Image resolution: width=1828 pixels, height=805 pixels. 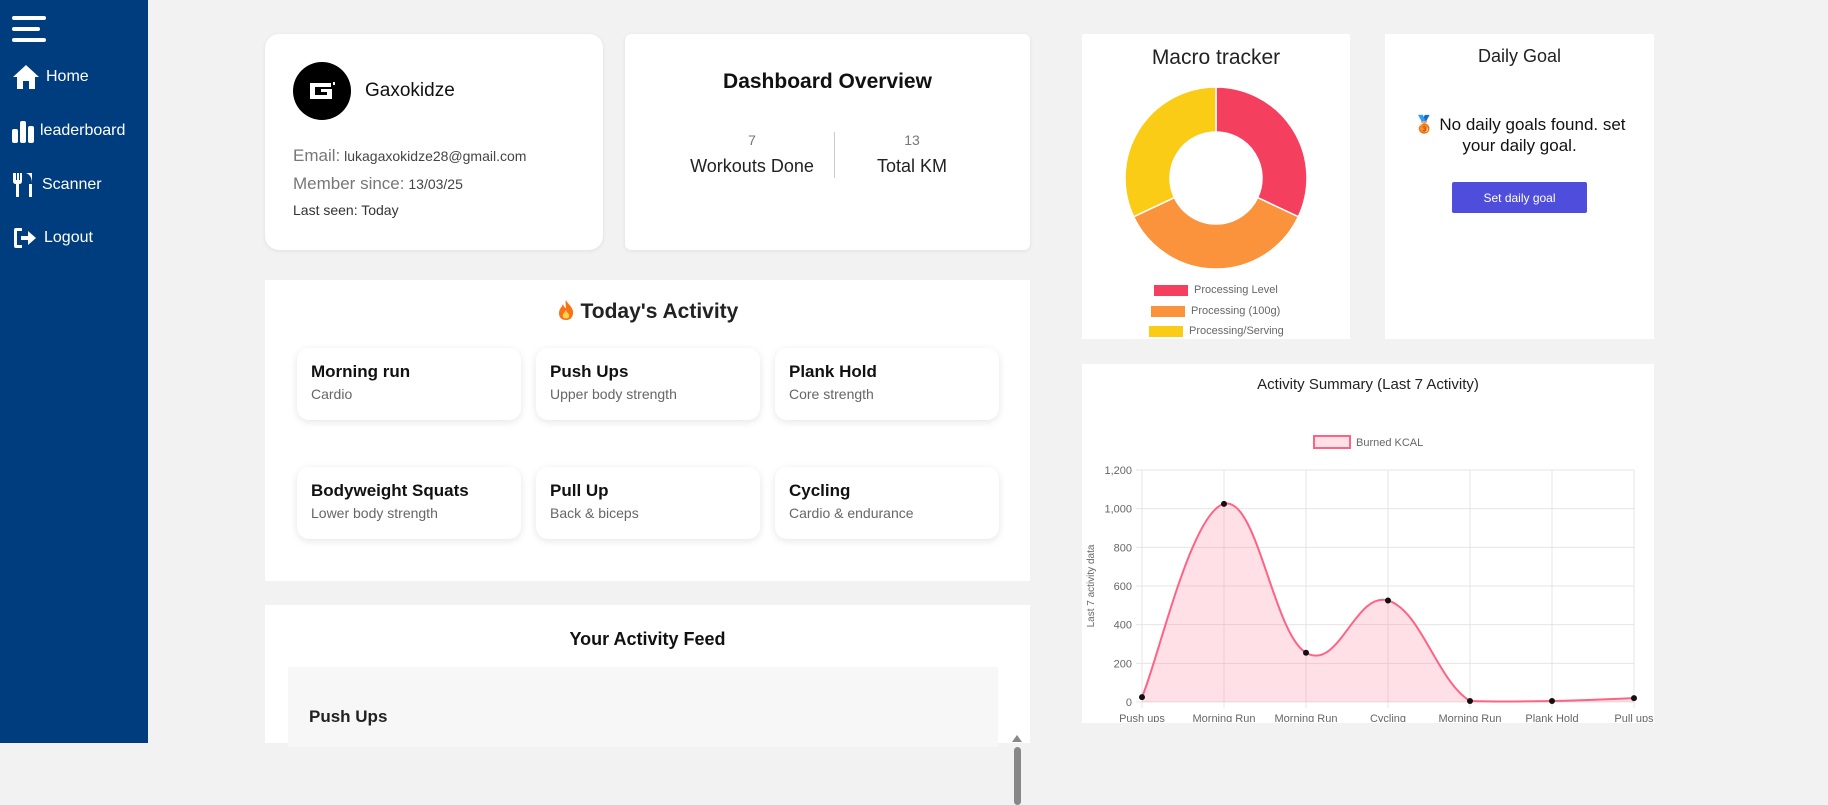 What do you see at coordinates (1118, 510) in the screenshot?
I see `y-tick-label: 1,000` at bounding box center [1118, 510].